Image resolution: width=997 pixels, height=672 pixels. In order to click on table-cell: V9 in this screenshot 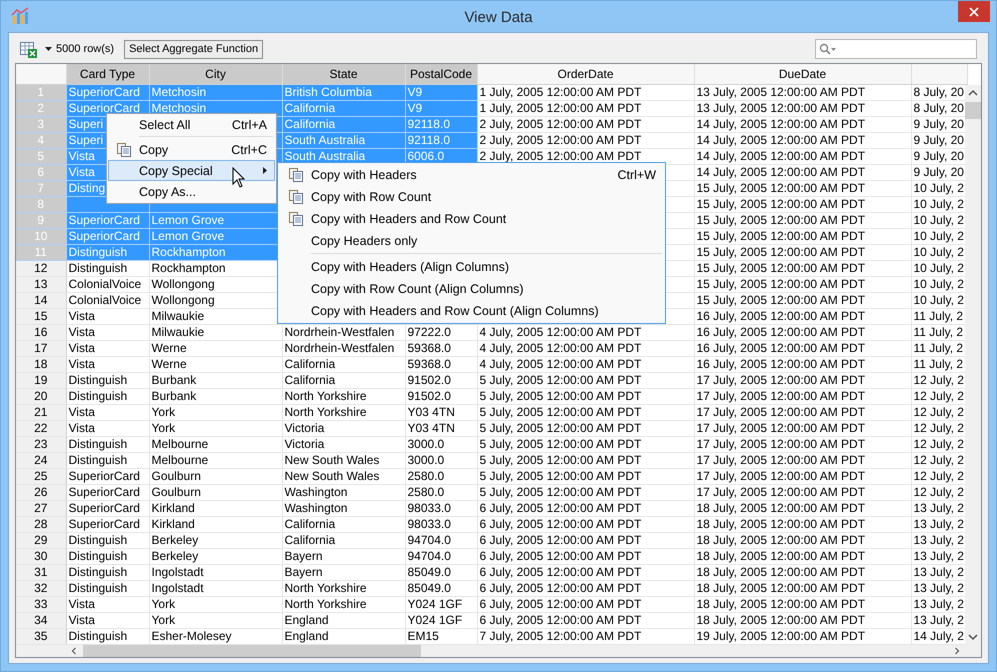, I will do `click(441, 108)`.